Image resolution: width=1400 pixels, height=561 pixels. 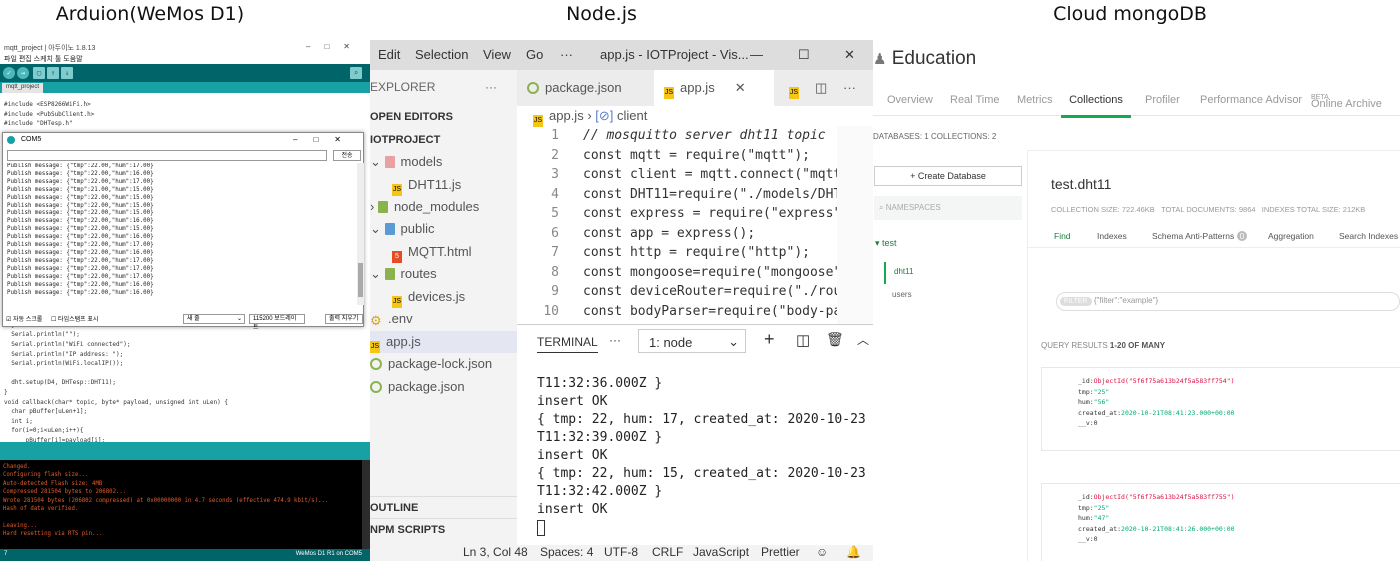 I want to click on console-scrollbar, so click(x=366, y=505).